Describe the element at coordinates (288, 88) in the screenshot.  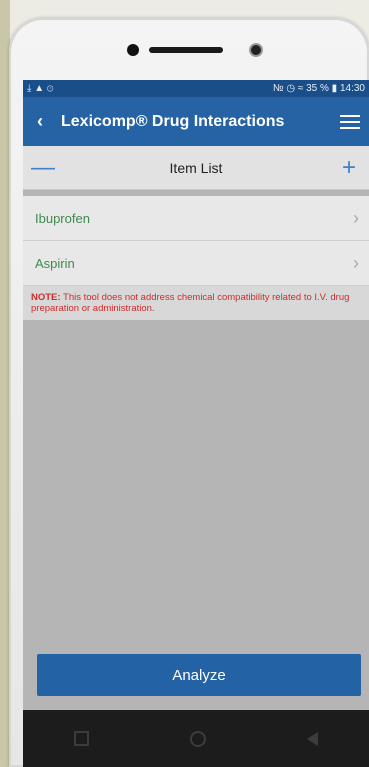
I see `status-right-icons: № ◷ ≈` at that location.